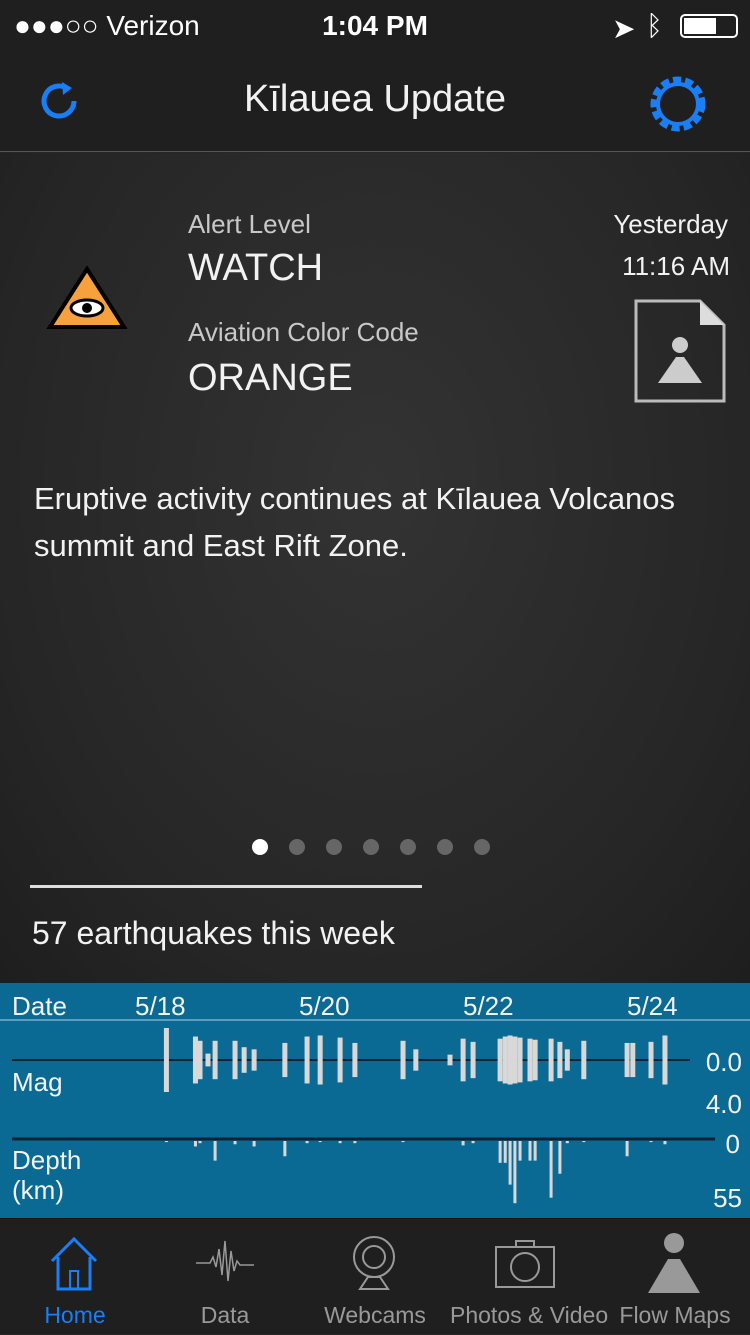 The image size is (750, 1335). I want to click on tab-home: Home, so click(75, 1277).